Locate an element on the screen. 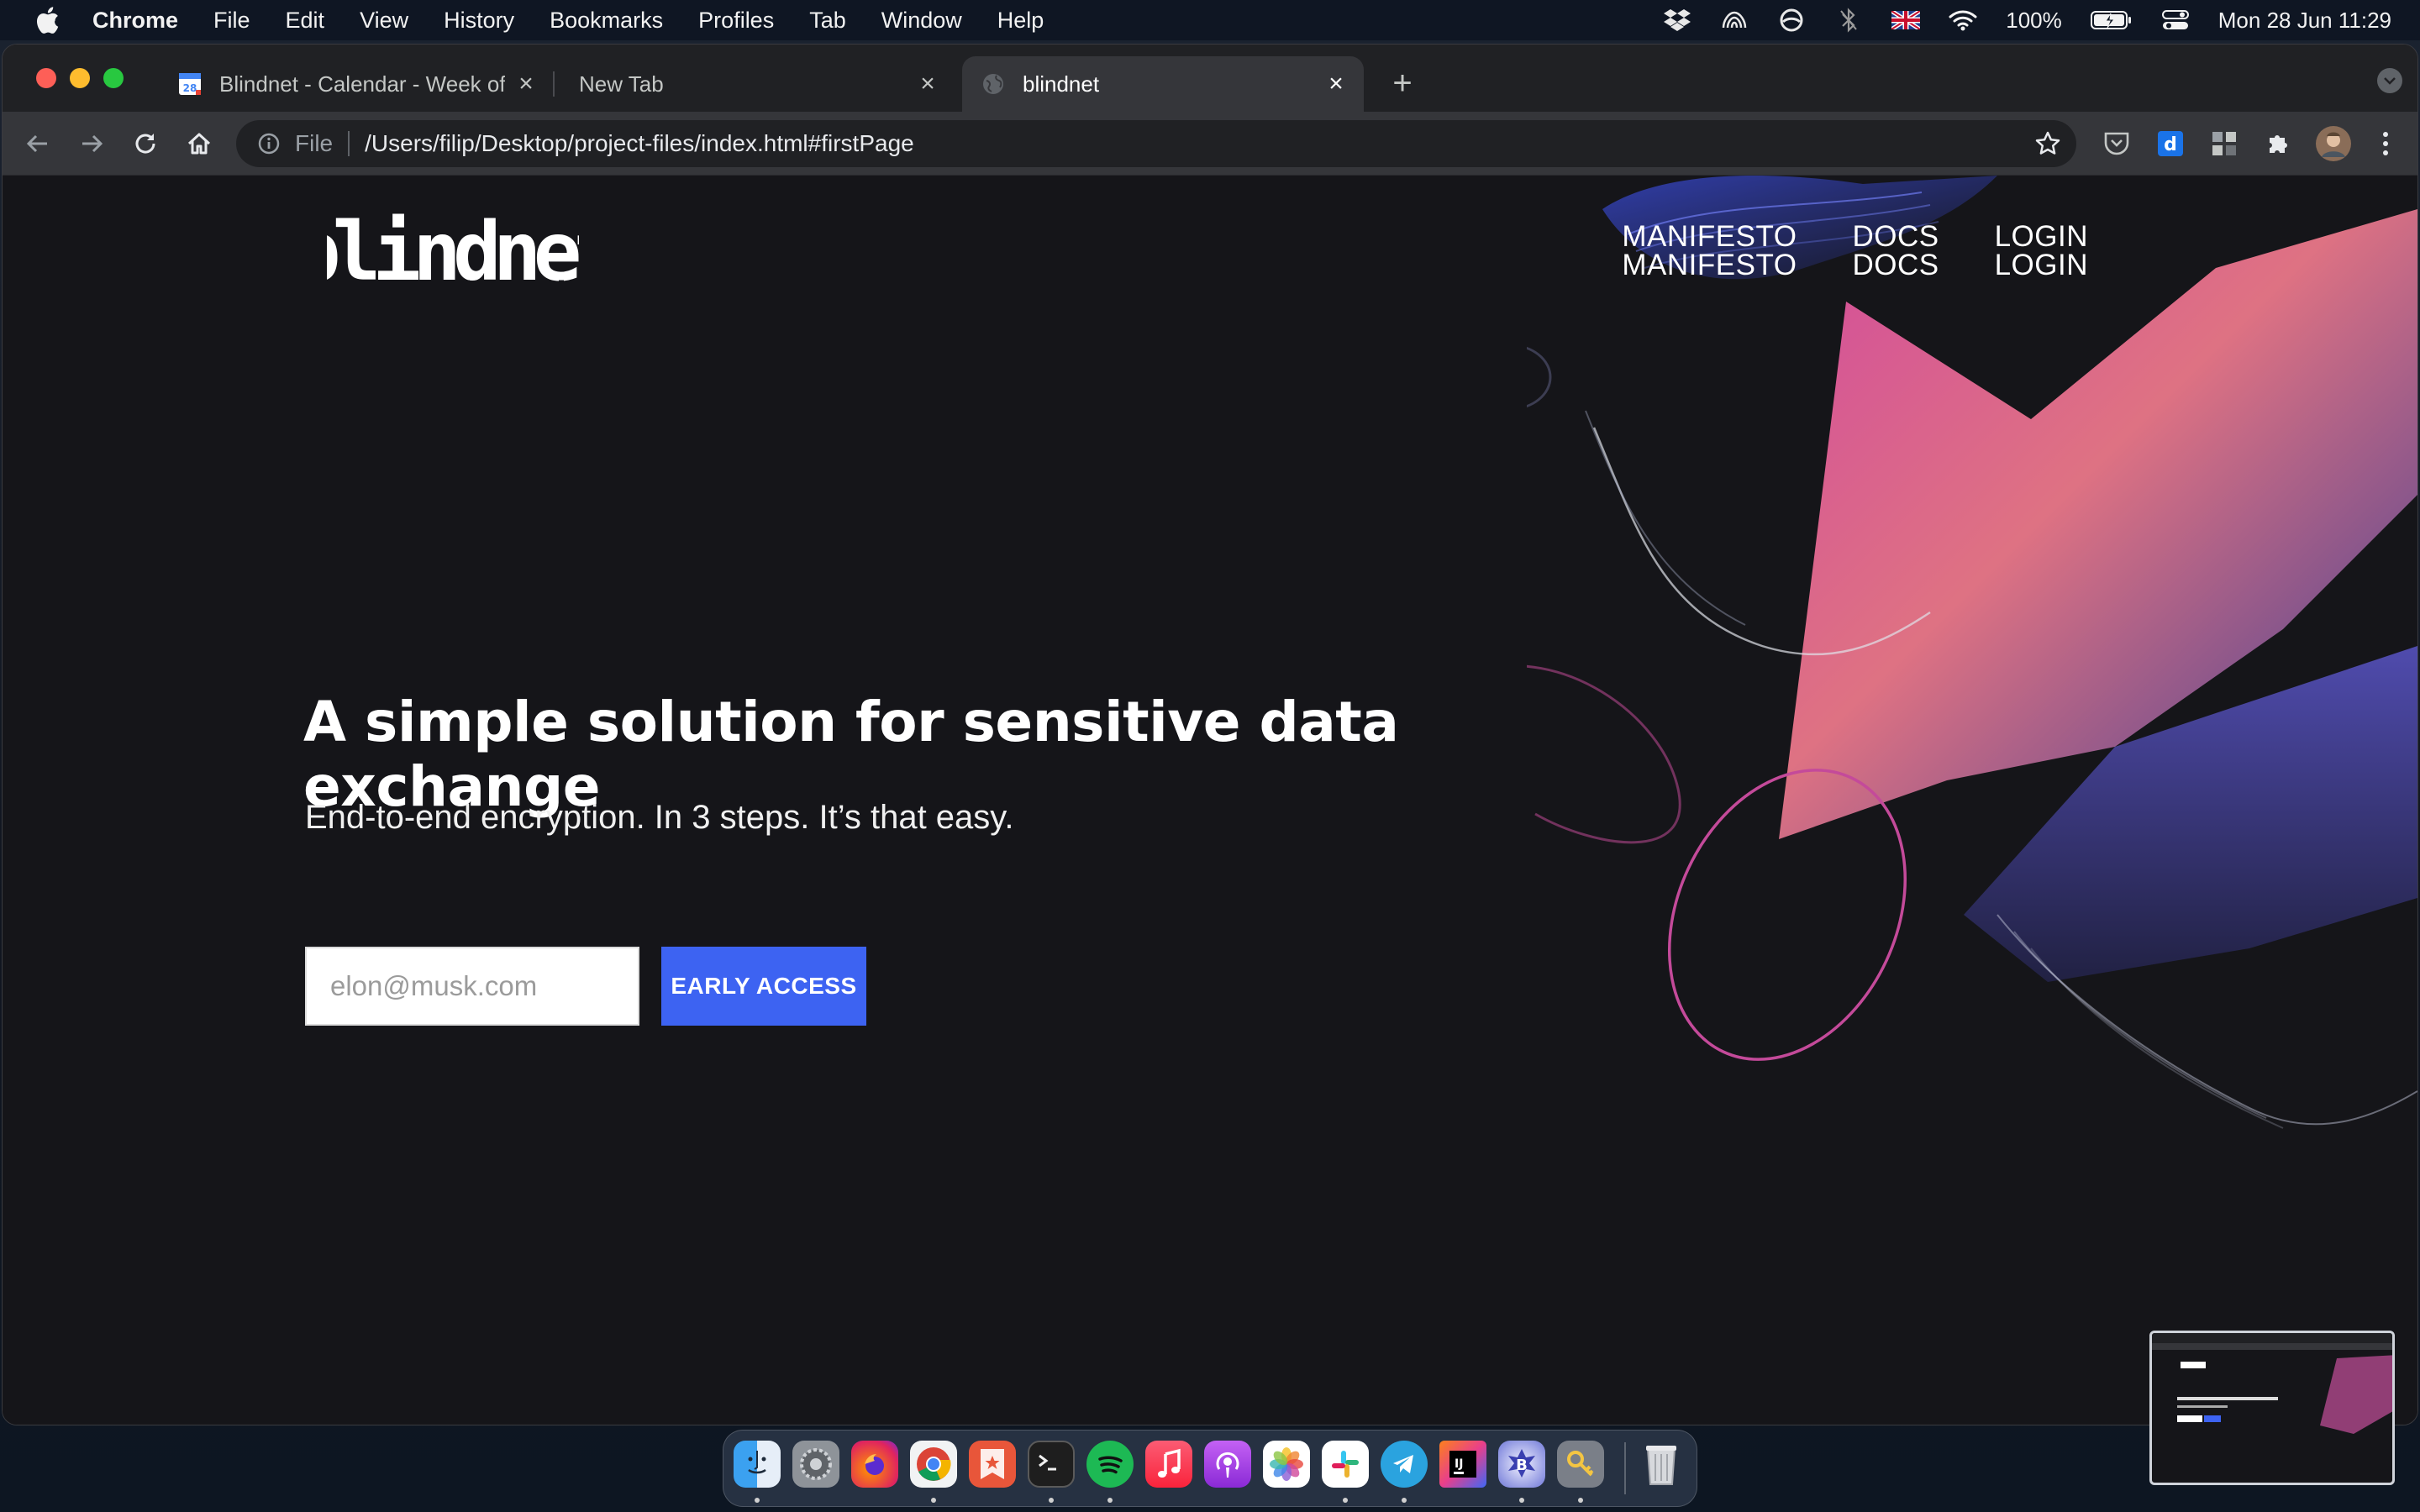  apple-menu-icon is located at coordinates (47, 20).